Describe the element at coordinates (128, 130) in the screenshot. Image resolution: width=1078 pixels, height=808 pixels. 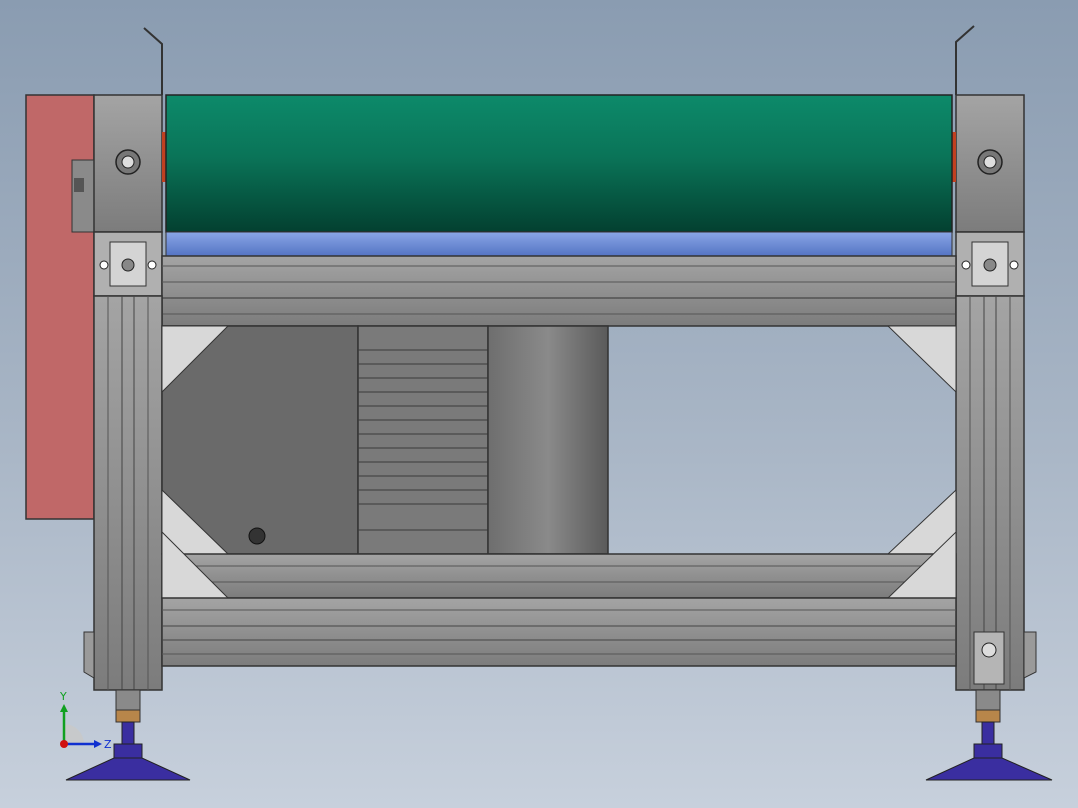
I see `left-roller-bracket` at that location.